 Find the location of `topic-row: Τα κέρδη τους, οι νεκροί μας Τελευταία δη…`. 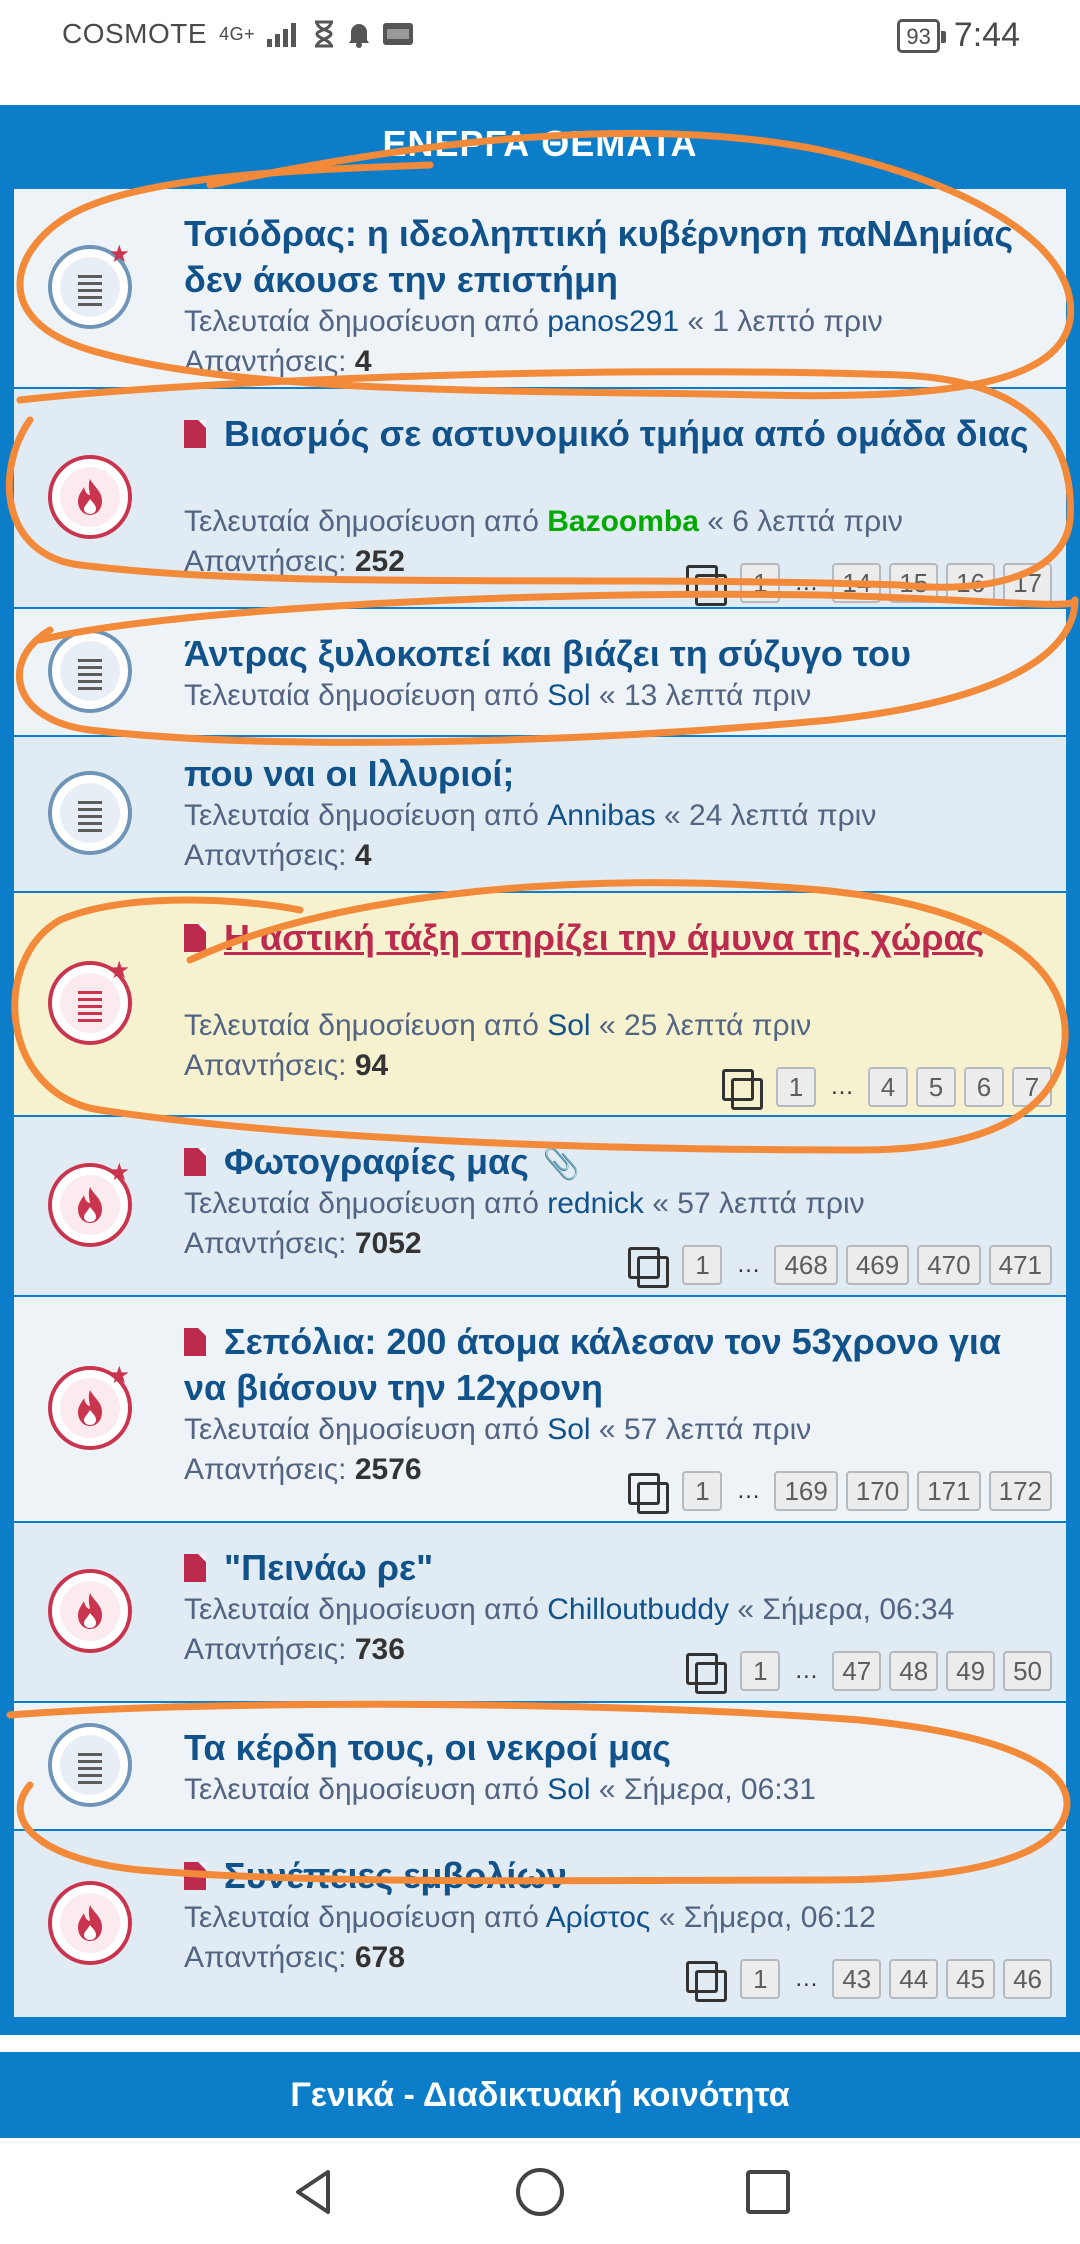

topic-row: Τα κέρδη τους, οι νεκροί μας Τελευταία δη… is located at coordinates (540, 1767).